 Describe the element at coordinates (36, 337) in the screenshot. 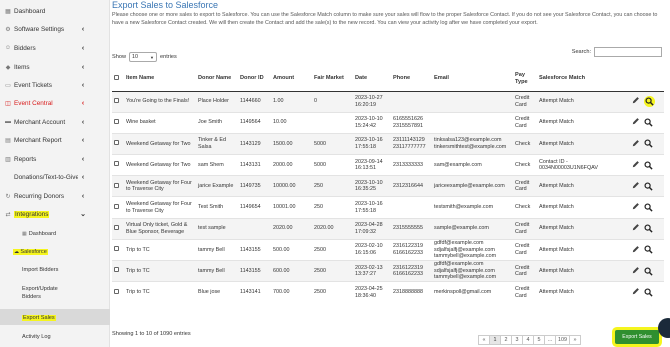

I see `sidebar-sub-activity-log: Activity Log` at that location.